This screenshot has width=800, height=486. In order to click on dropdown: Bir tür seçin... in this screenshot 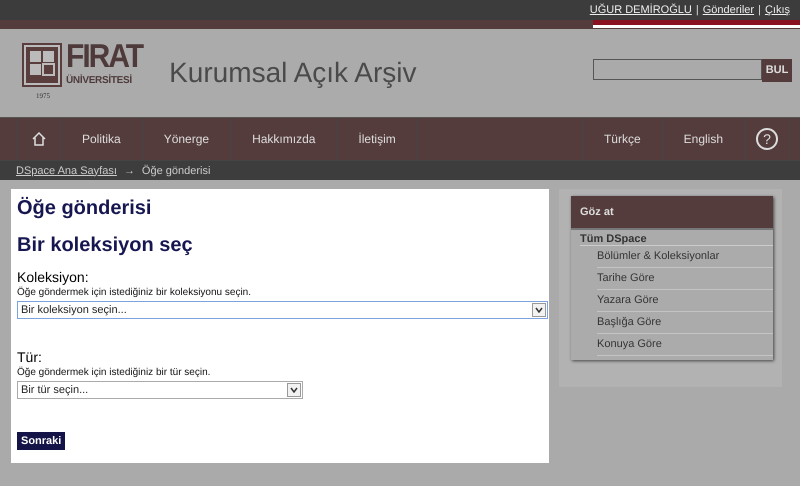, I will do `click(160, 390)`.